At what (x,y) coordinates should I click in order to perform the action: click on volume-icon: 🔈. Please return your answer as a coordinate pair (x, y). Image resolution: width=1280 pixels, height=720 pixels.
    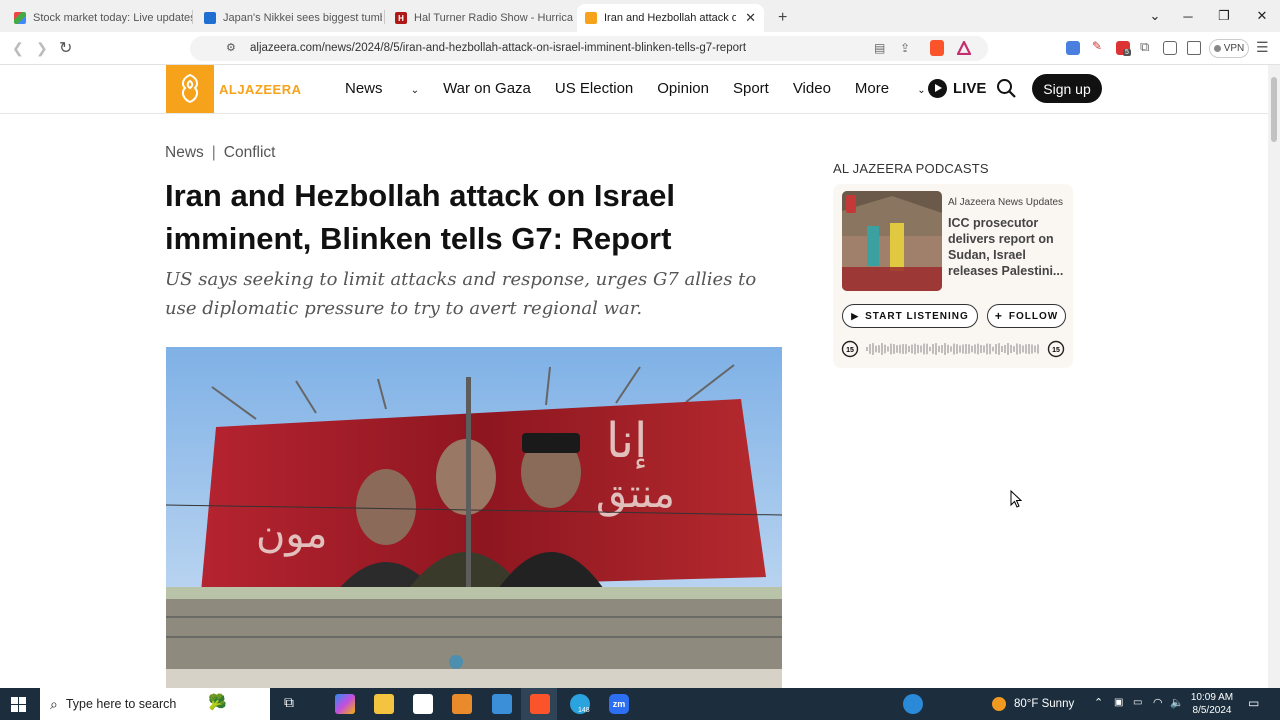
    Looking at the image, I should click on (1177, 702).